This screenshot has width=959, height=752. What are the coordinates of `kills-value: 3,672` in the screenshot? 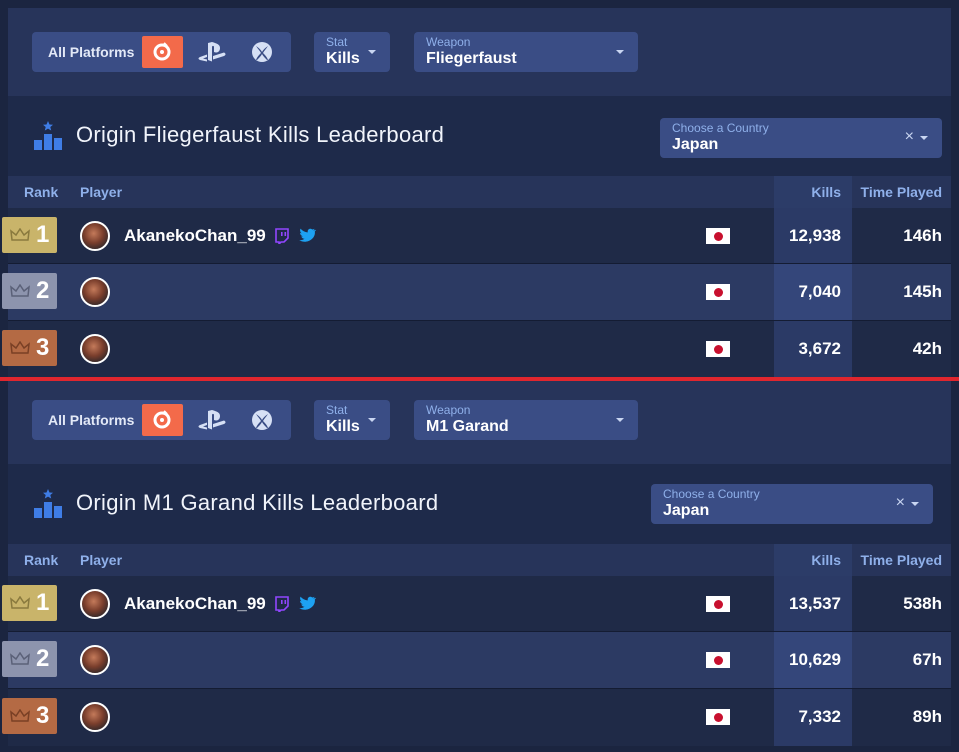 It's located at (819, 348).